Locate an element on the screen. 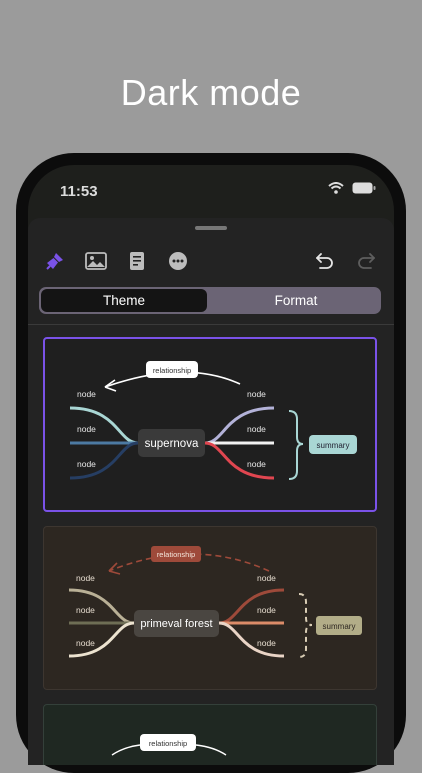  center-node-label: primeval forest is located at coordinates (176, 624).